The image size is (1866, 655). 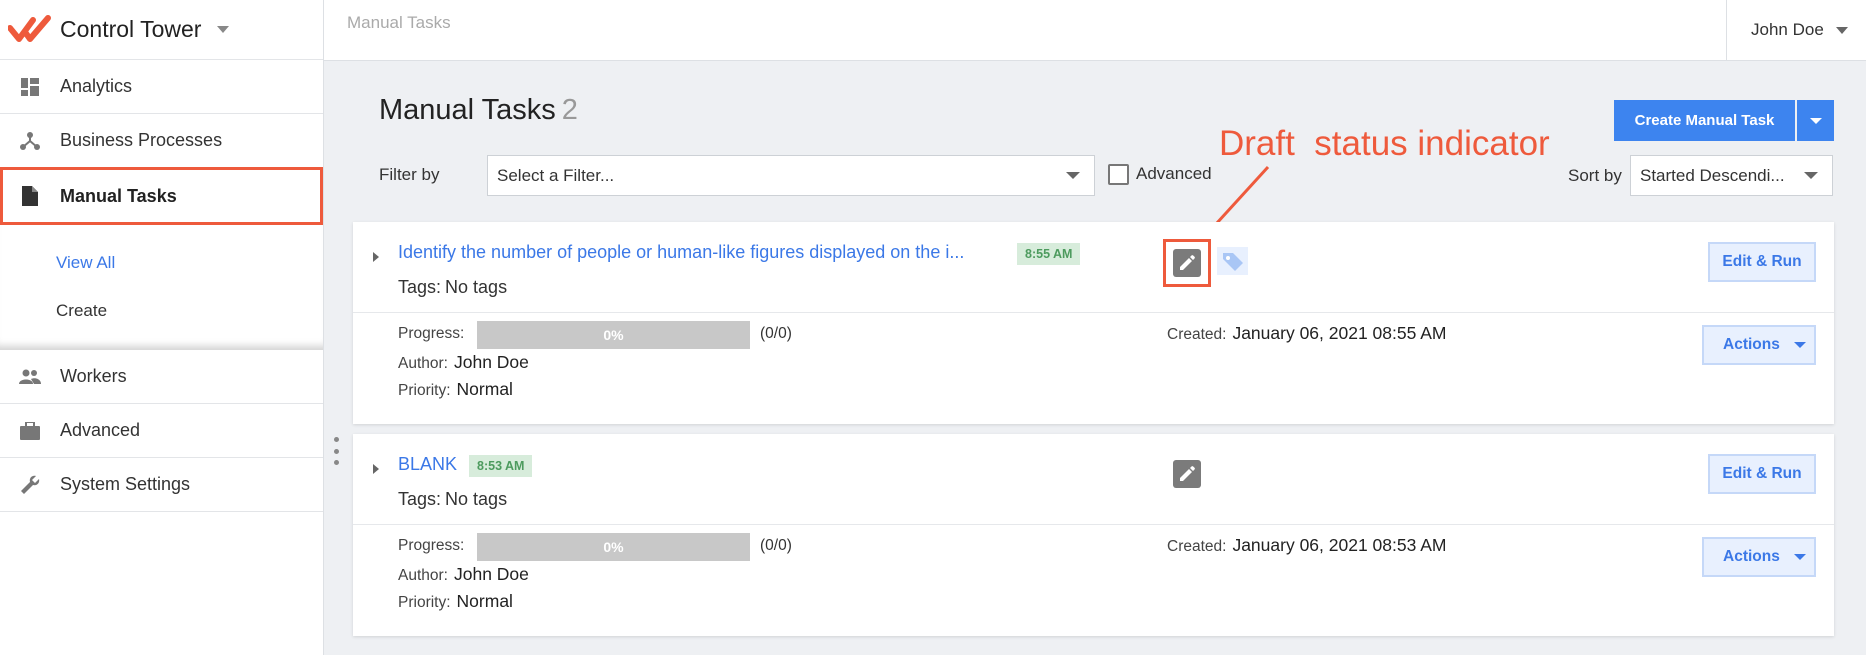 I want to click on sidebar-resize-handle, so click(x=337, y=451).